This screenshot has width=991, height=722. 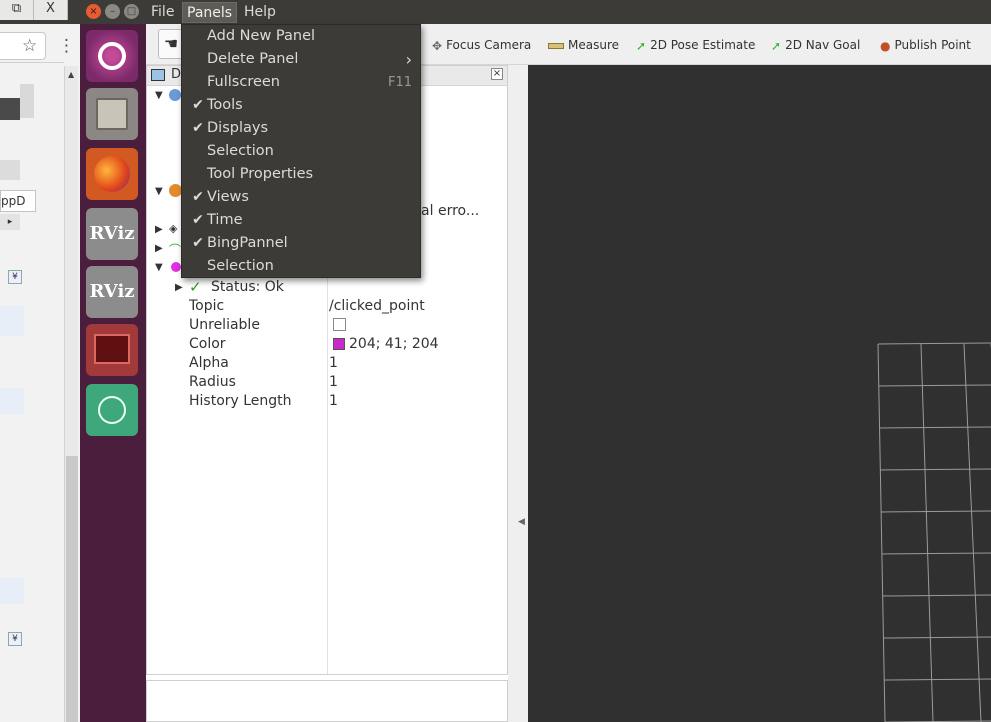 What do you see at coordinates (301, 82) in the screenshot?
I see `panels-menu-item-fullscreen: Fullscreen F11` at bounding box center [301, 82].